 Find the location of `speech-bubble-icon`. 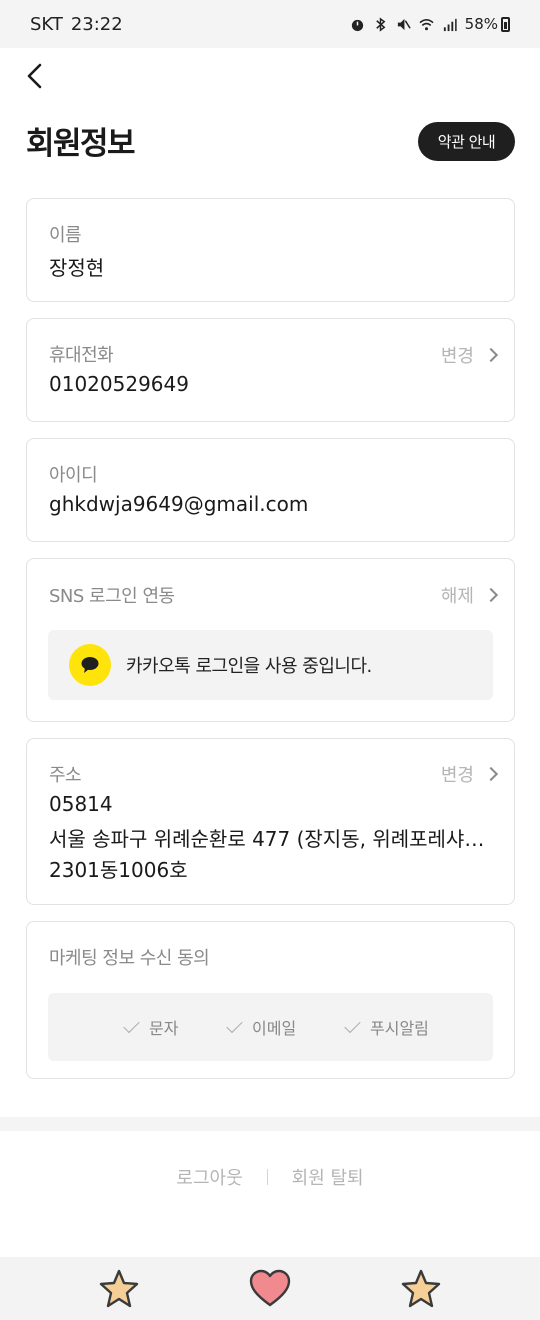

speech-bubble-icon is located at coordinates (90, 665).